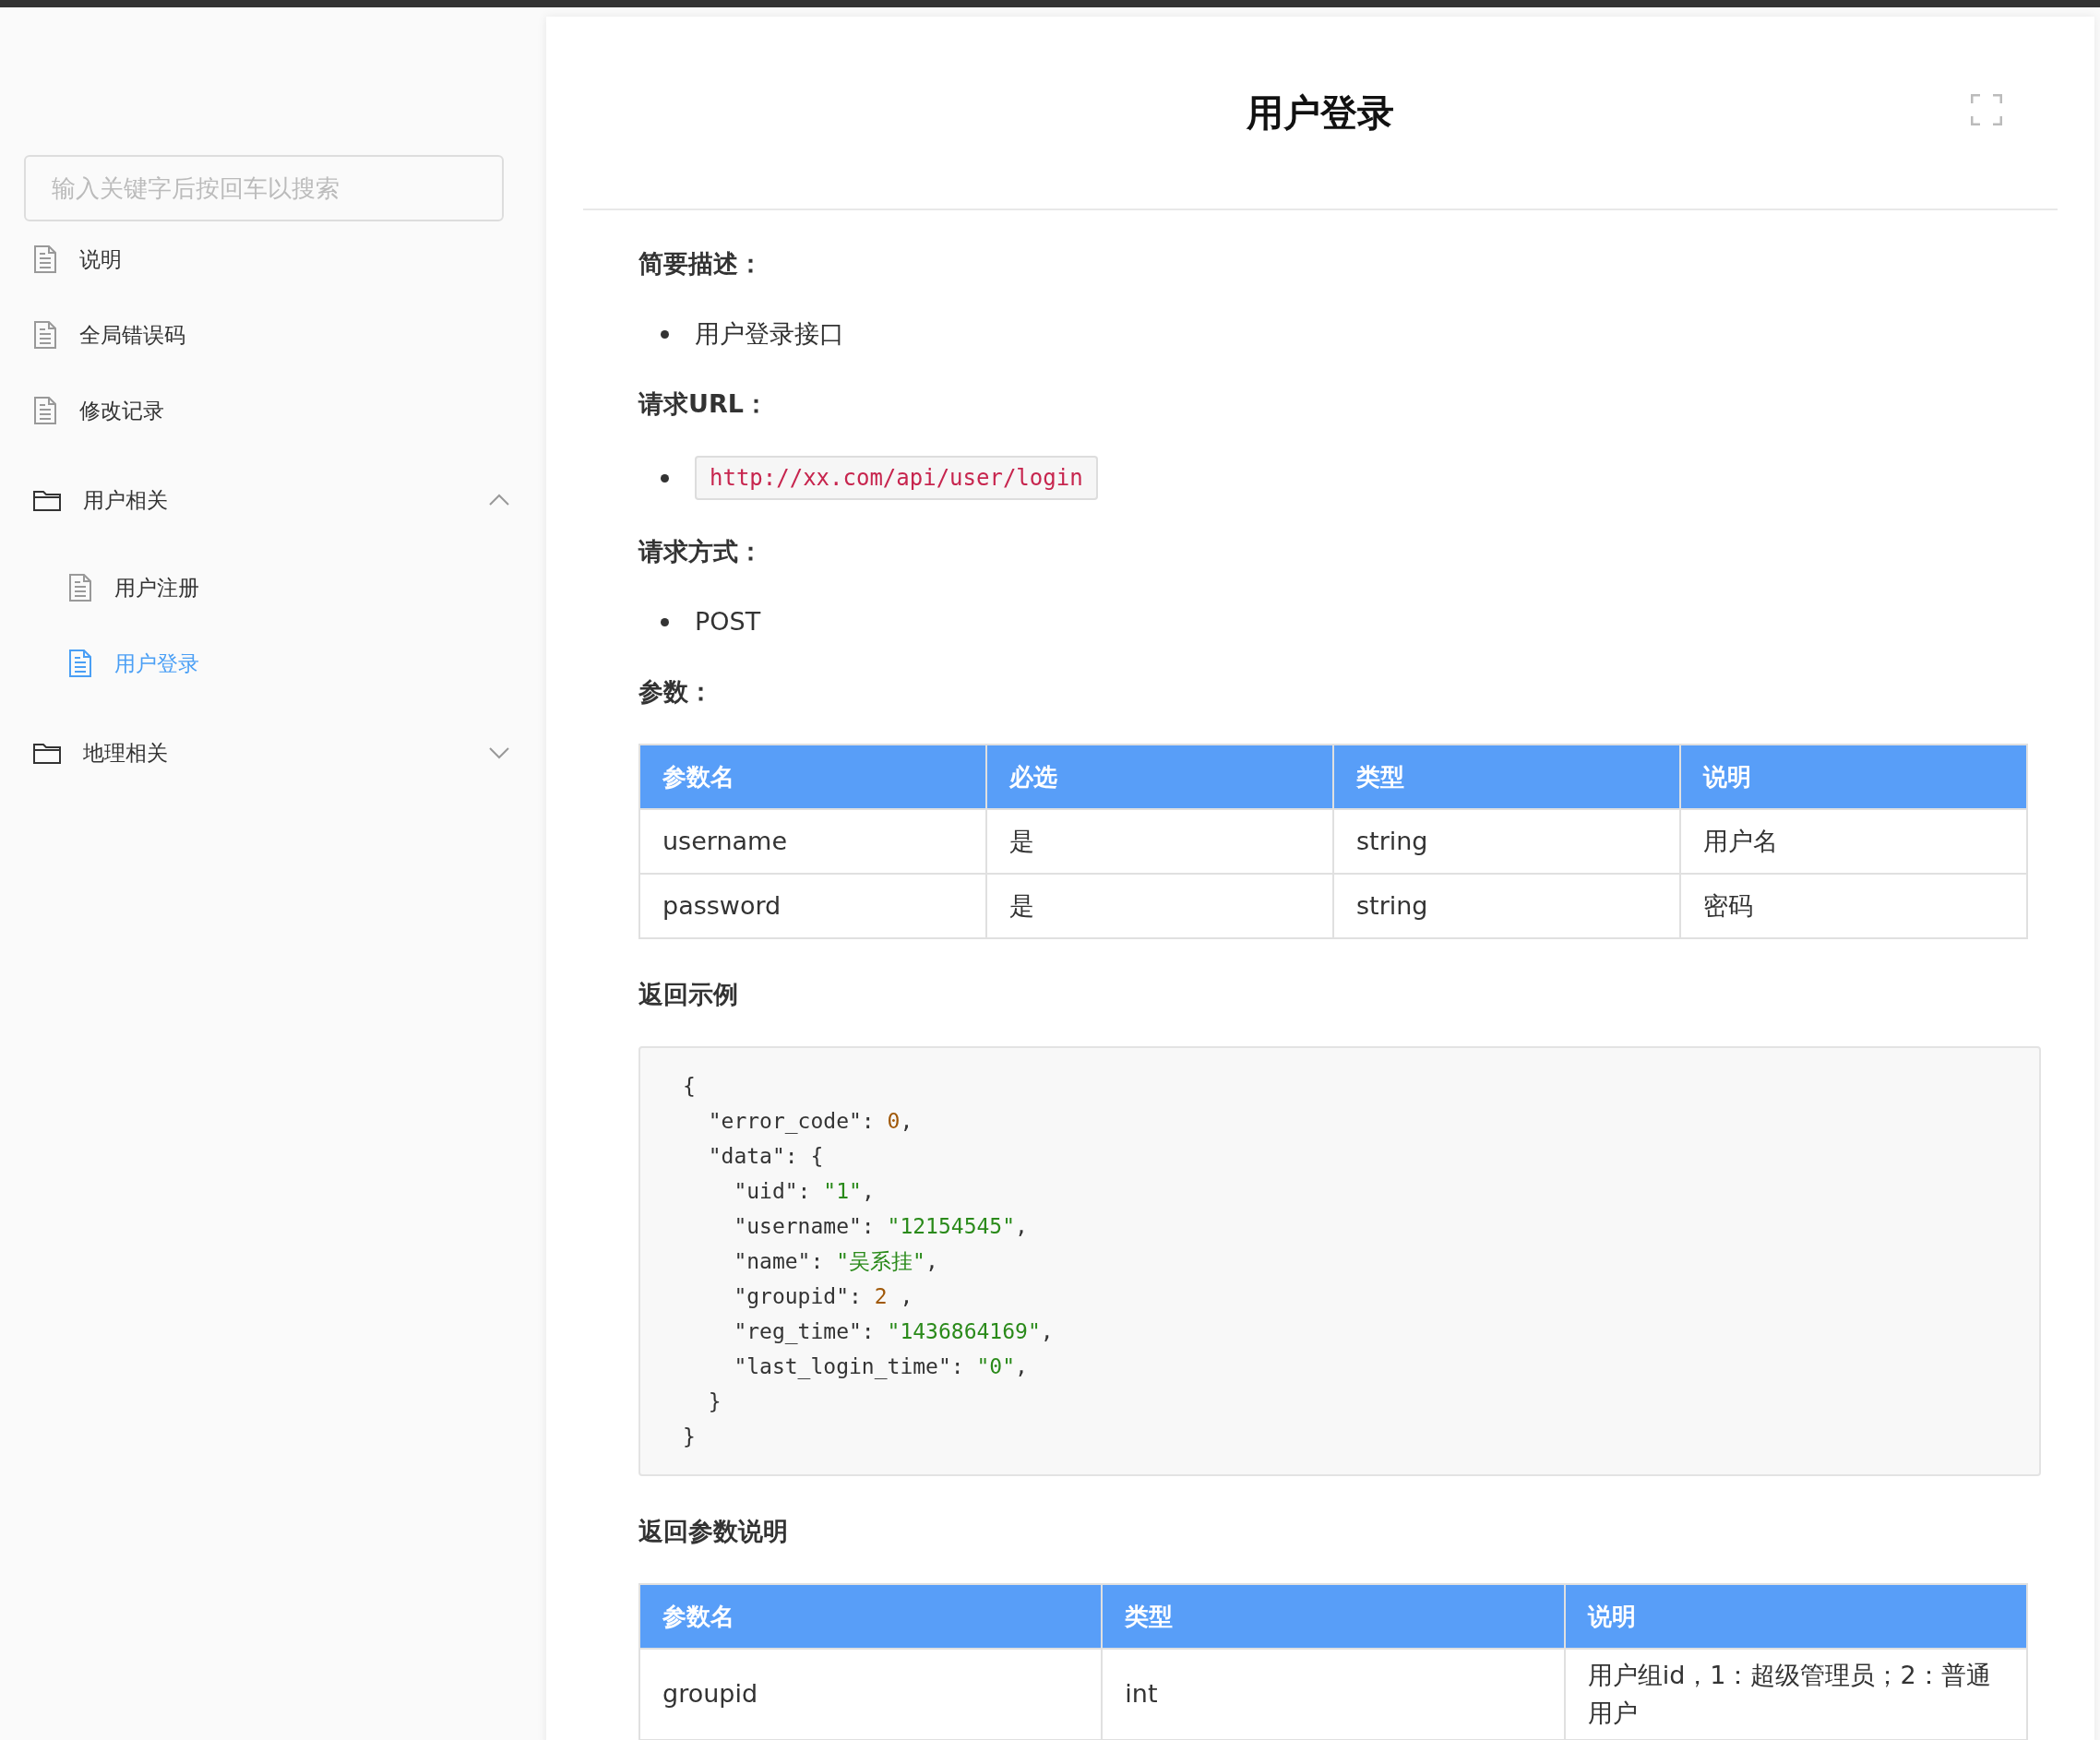 The width and height of the screenshot is (2100, 1740). I want to click on table-cell: 密码, so click(1853, 906).